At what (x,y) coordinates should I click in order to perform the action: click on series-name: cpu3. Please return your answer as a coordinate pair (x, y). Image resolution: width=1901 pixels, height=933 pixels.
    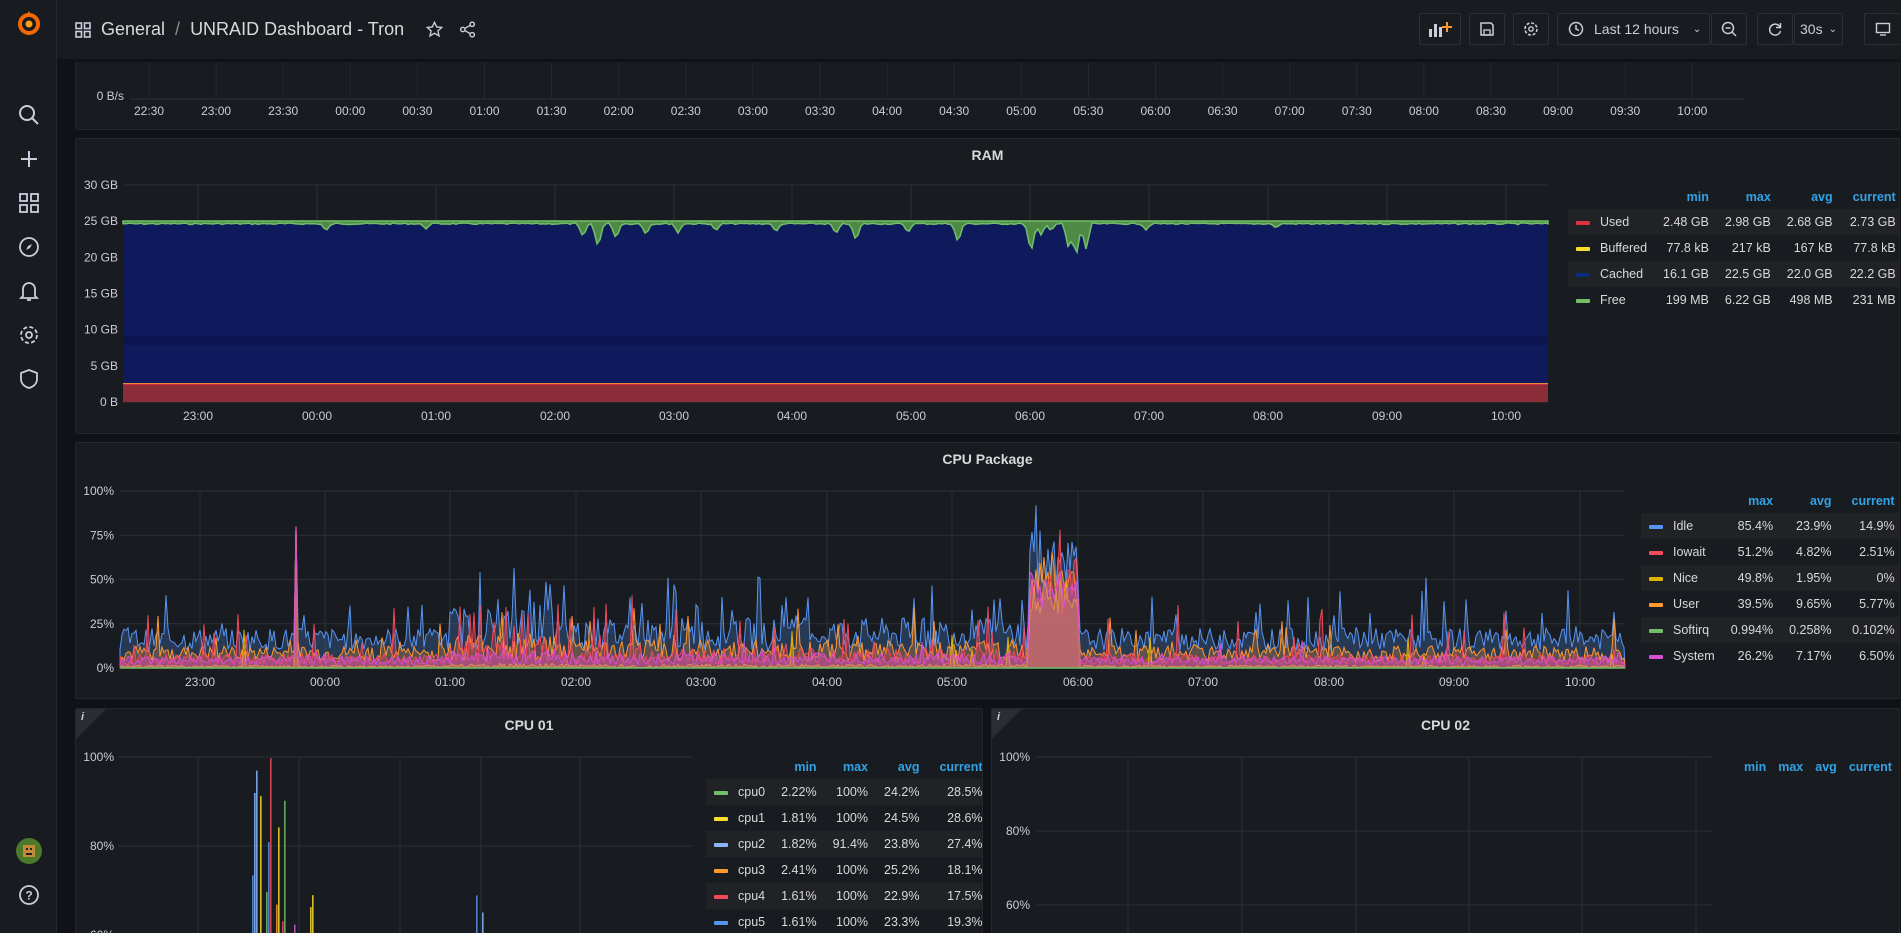
    Looking at the image, I should click on (751, 870).